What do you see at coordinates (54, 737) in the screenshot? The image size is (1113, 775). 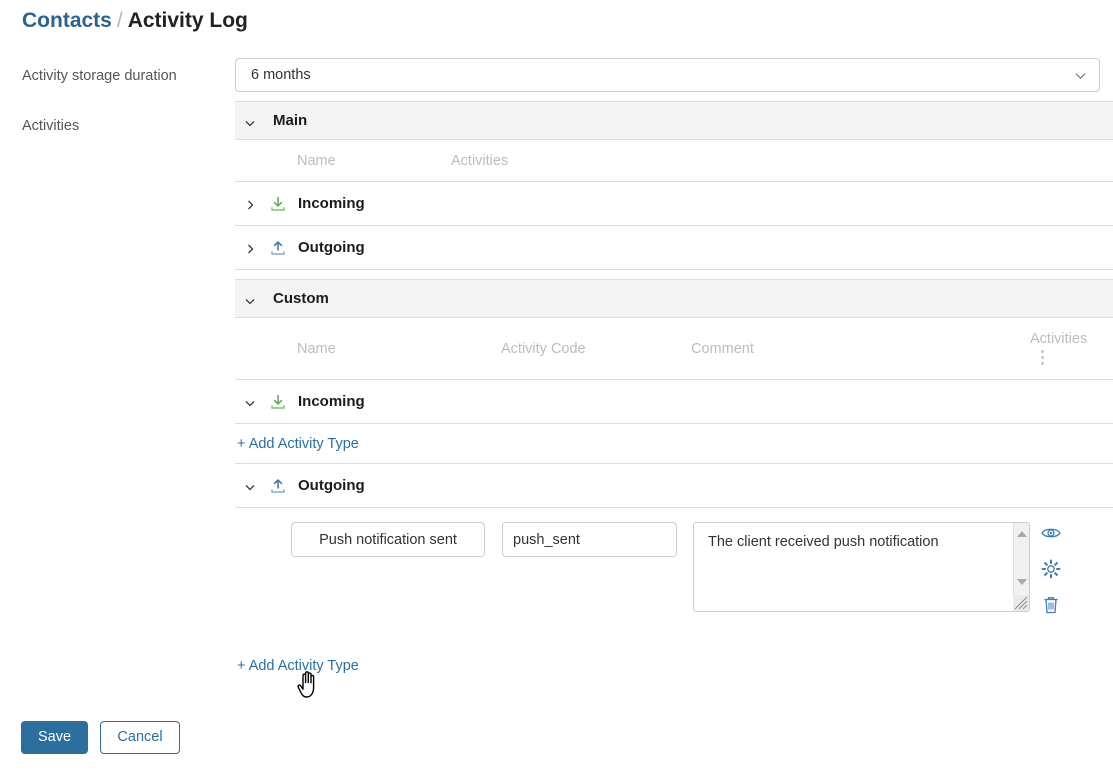 I see `save-button: Save` at bounding box center [54, 737].